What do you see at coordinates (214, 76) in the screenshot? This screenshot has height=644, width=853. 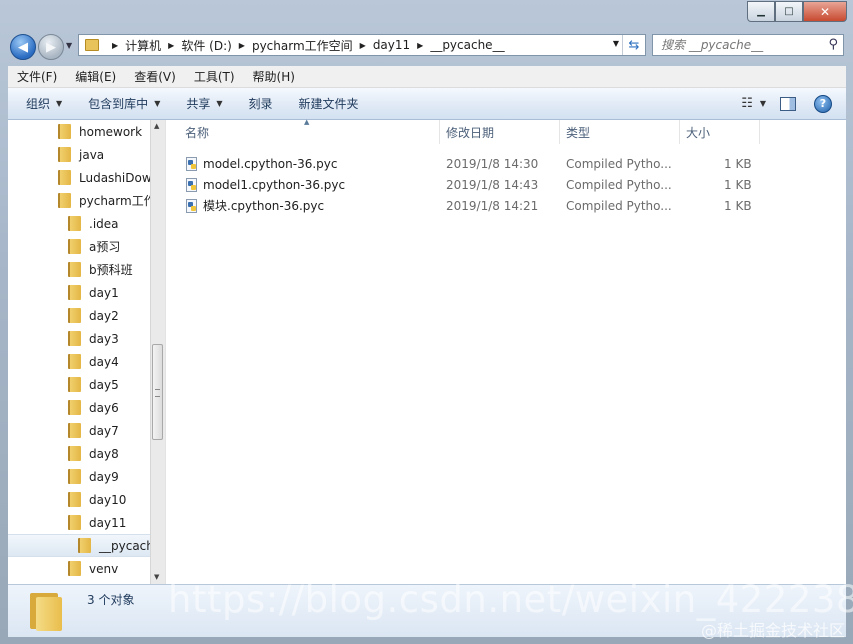 I see `menu-tools: 工具(T)` at bounding box center [214, 76].